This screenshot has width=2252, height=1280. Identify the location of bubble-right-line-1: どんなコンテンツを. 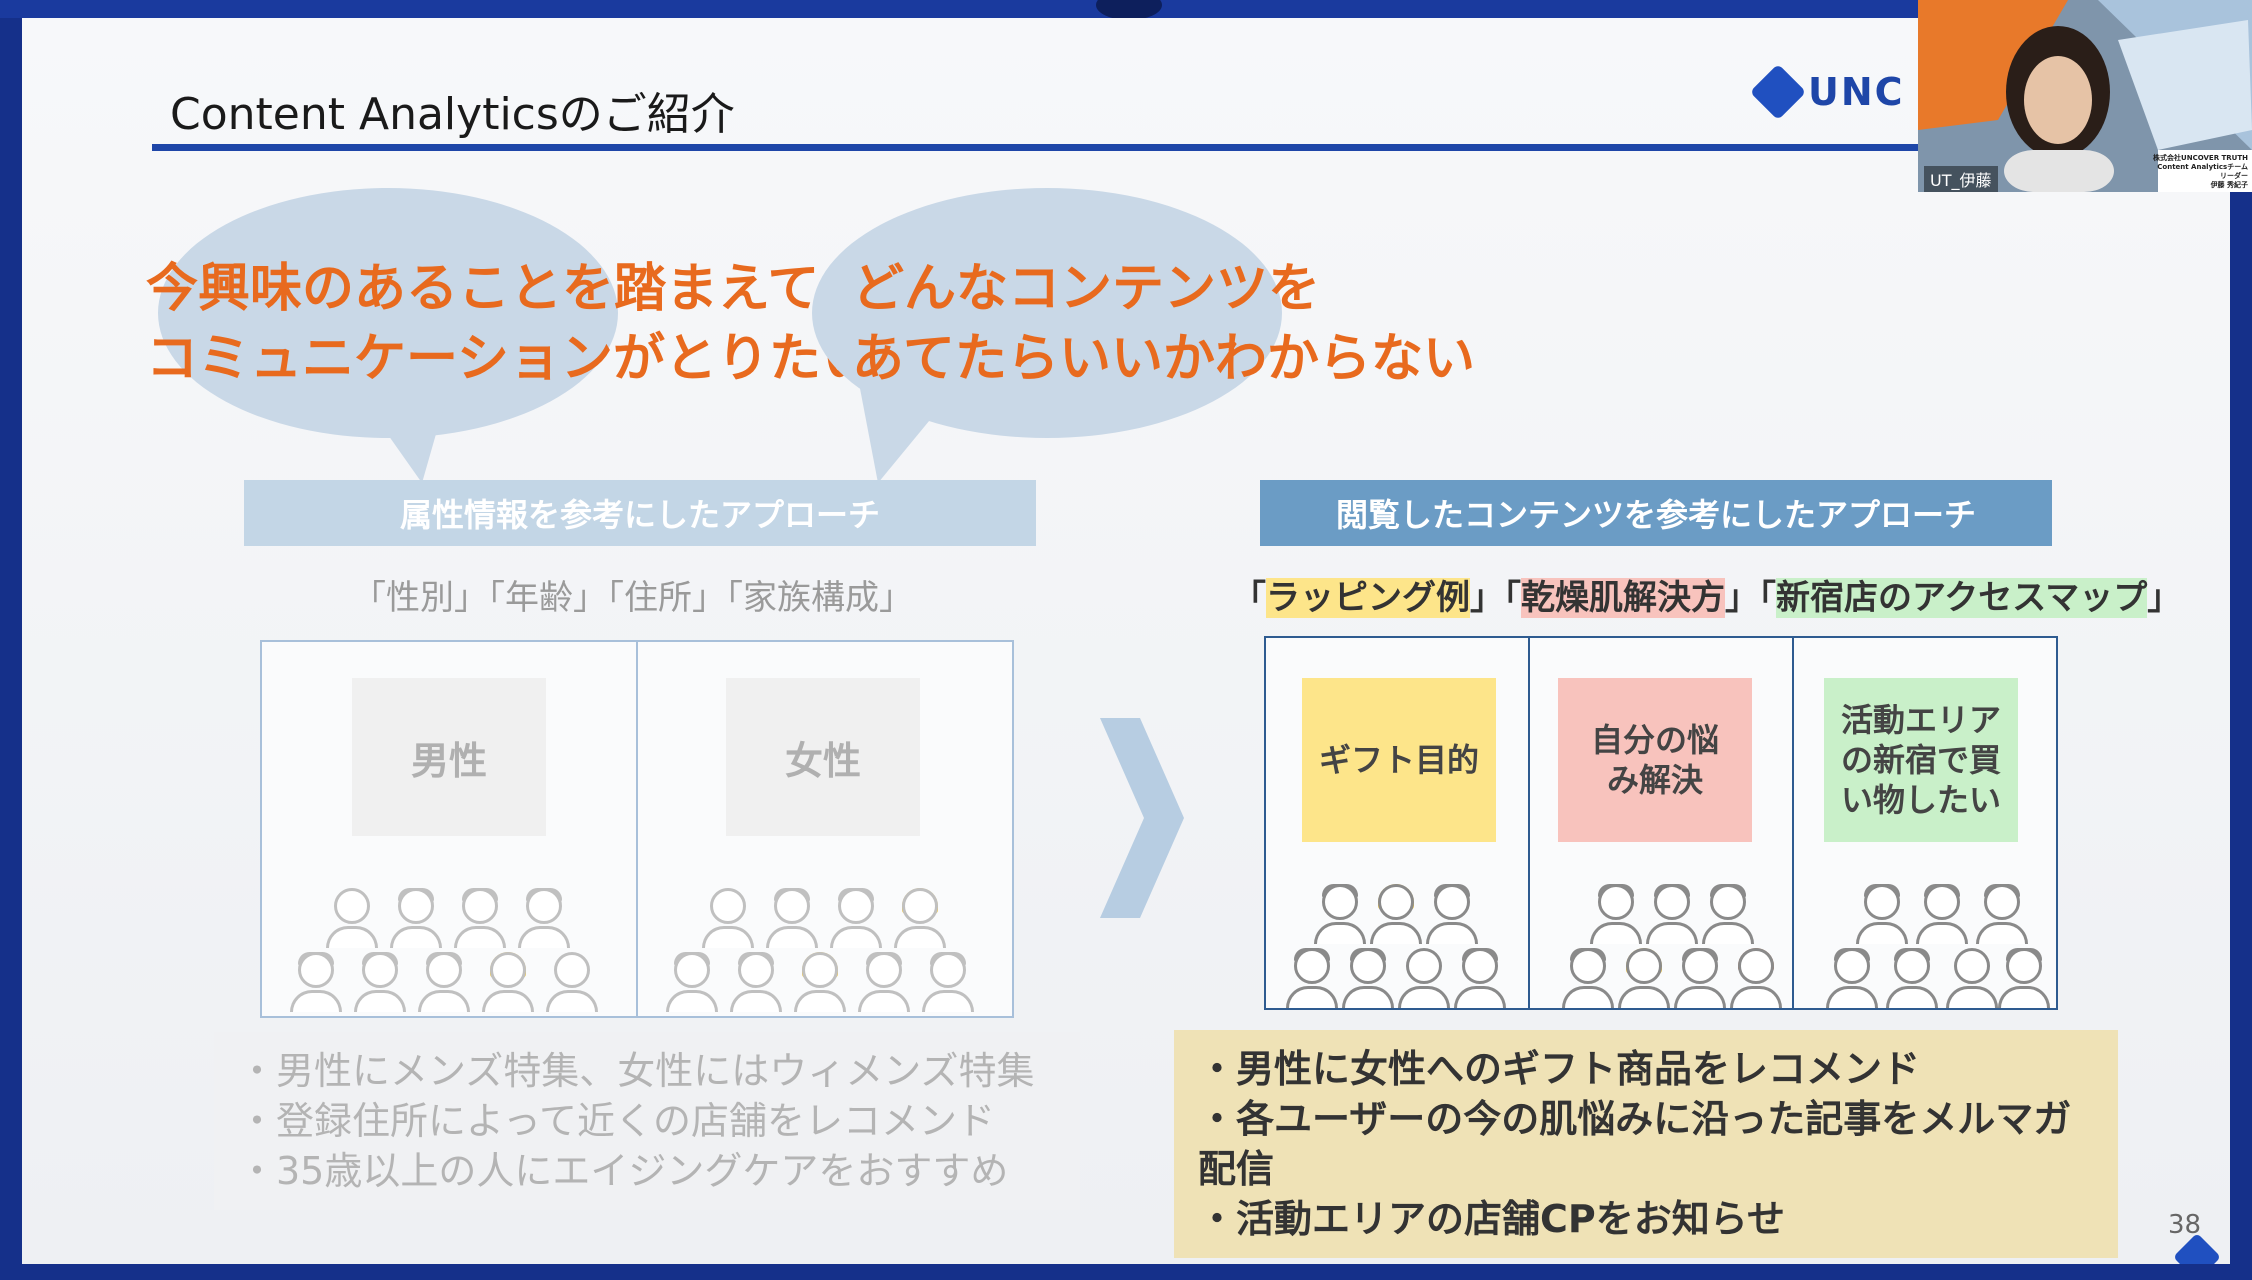
(1086, 289).